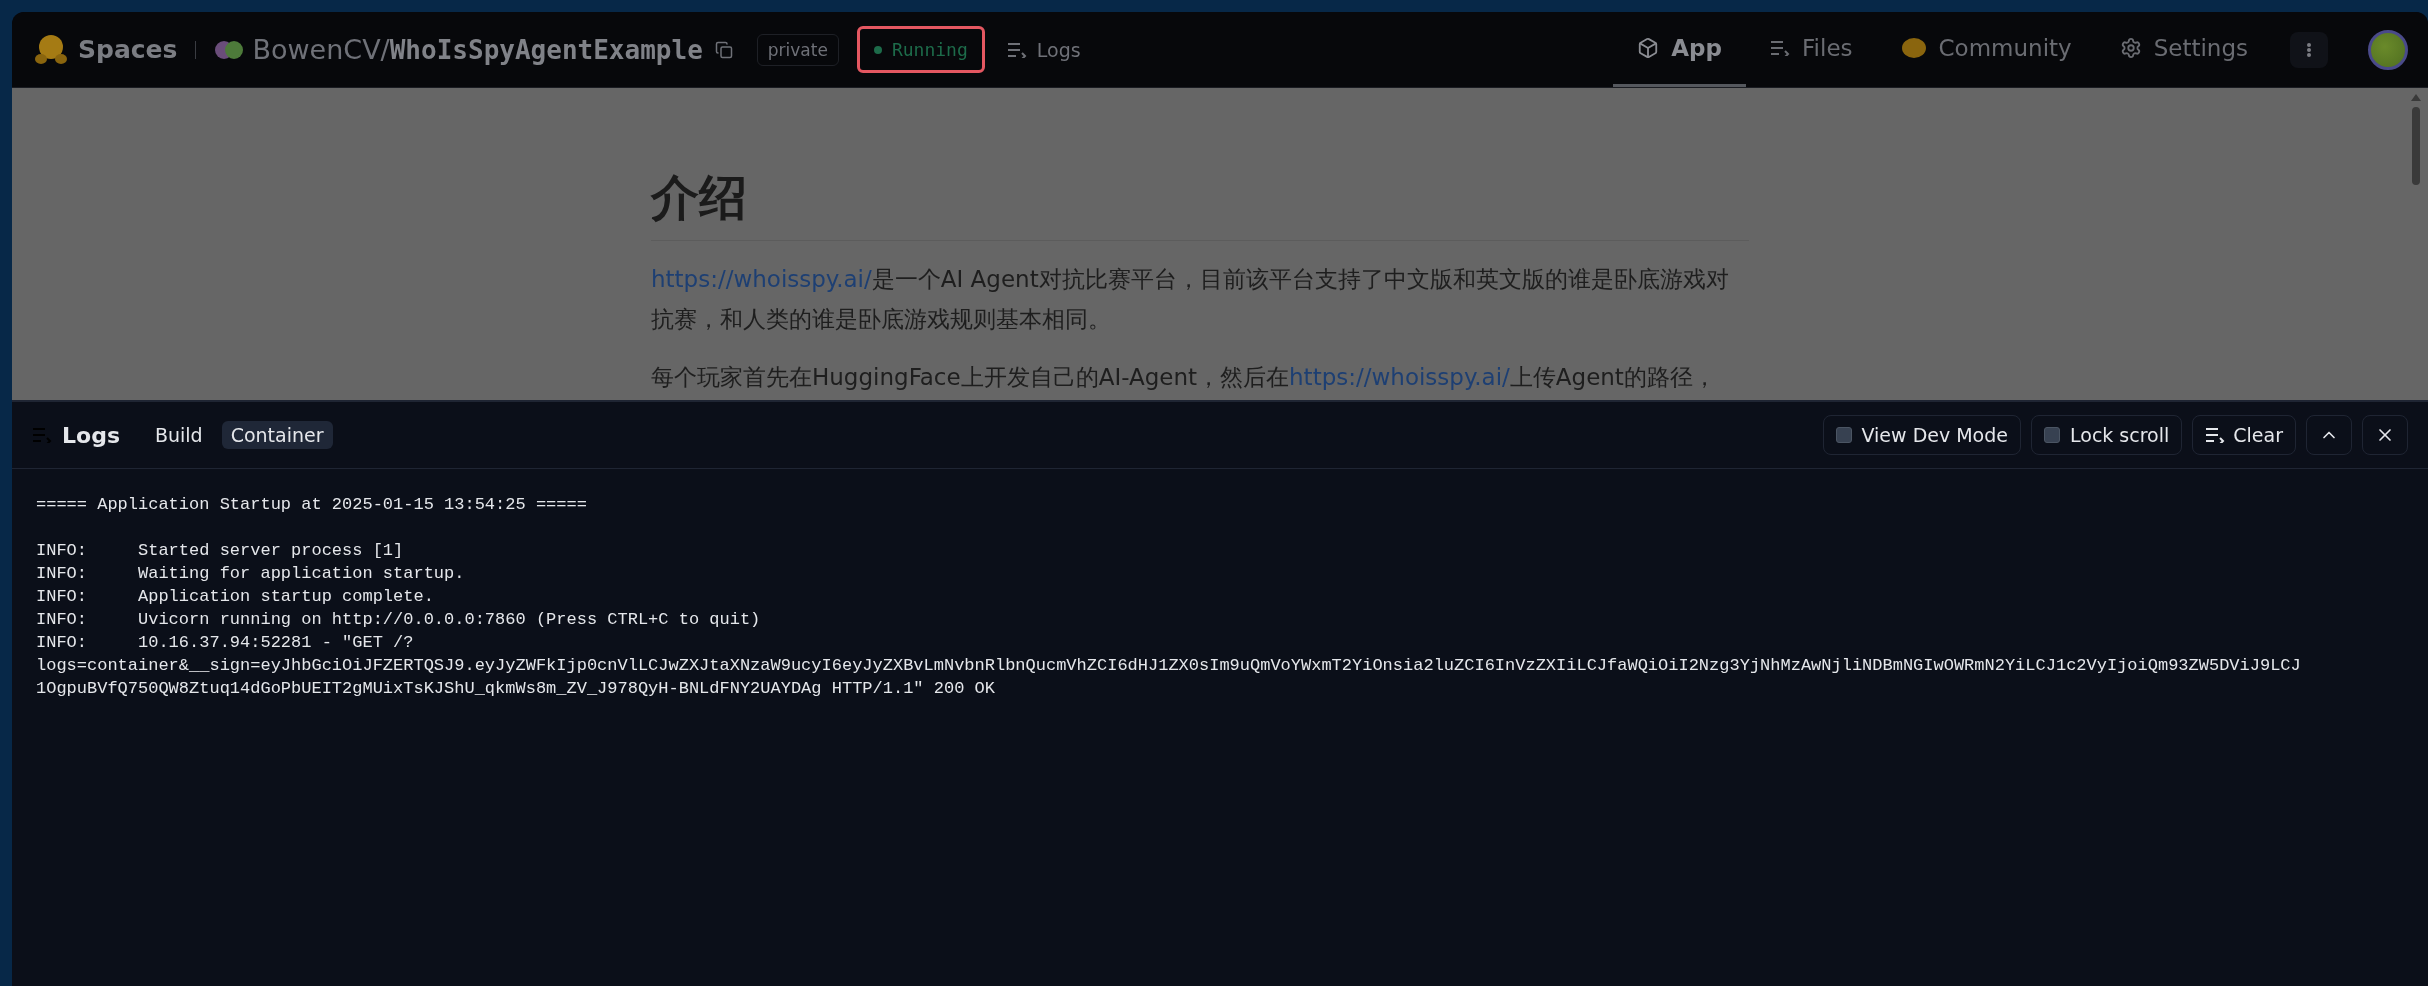 The height and width of the screenshot is (986, 2428). I want to click on more-icon, so click(2309, 49).